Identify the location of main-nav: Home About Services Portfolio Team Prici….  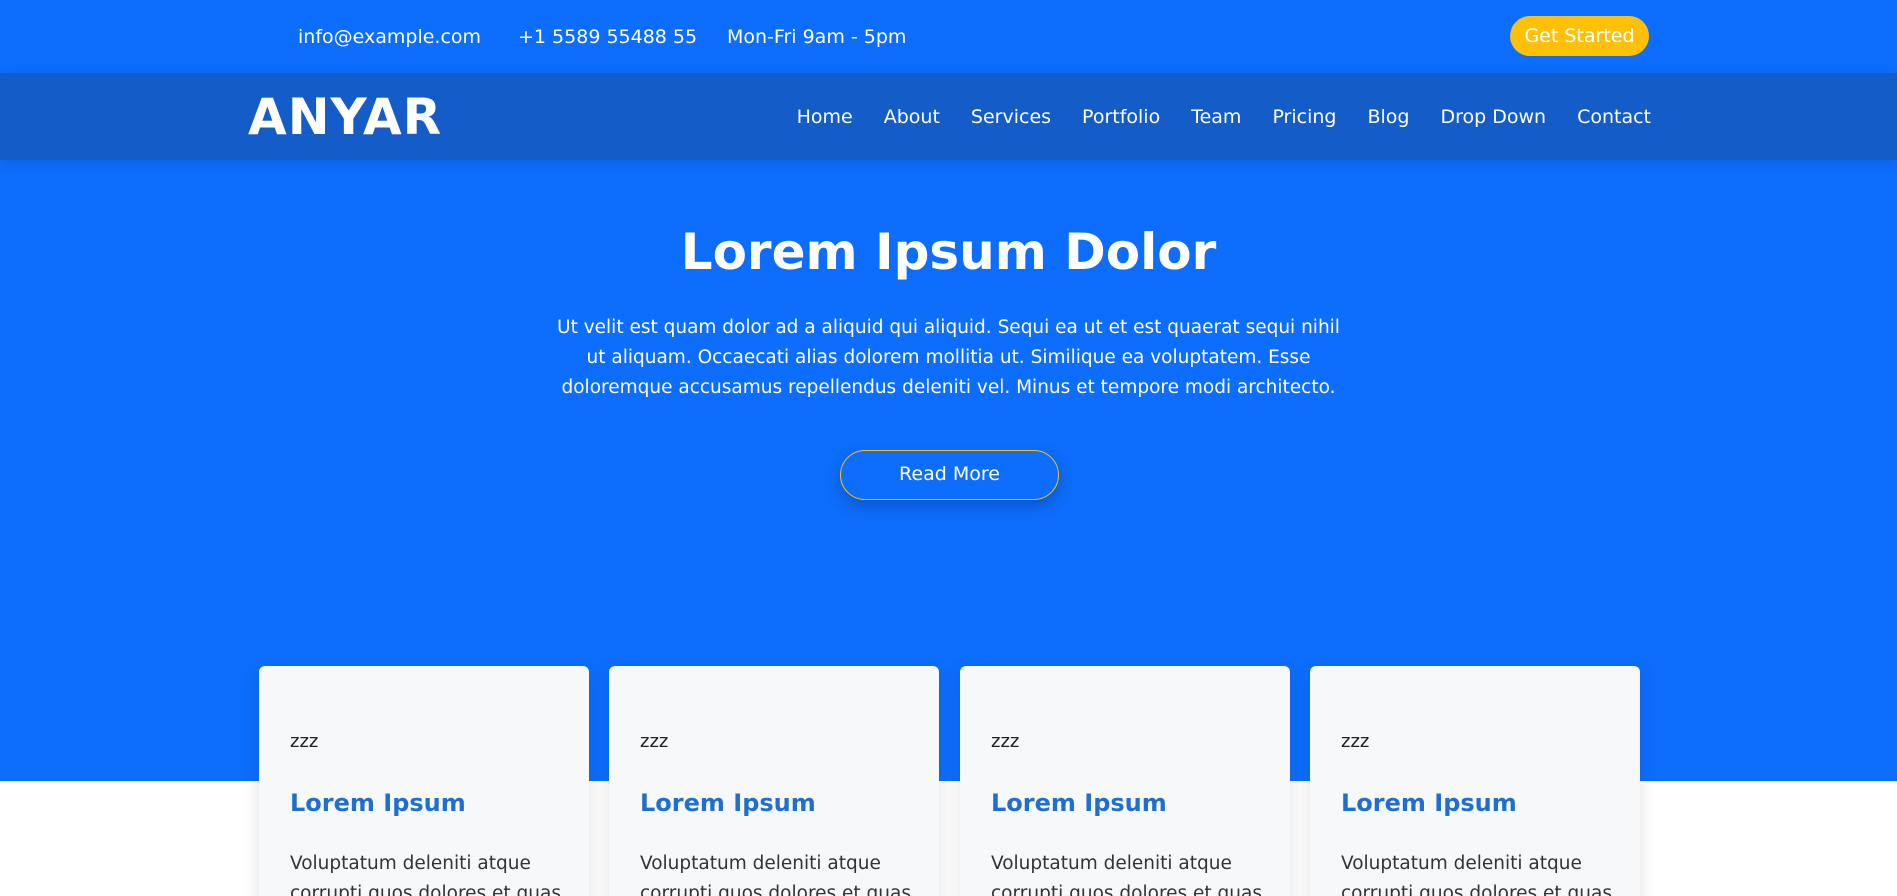
(1224, 116).